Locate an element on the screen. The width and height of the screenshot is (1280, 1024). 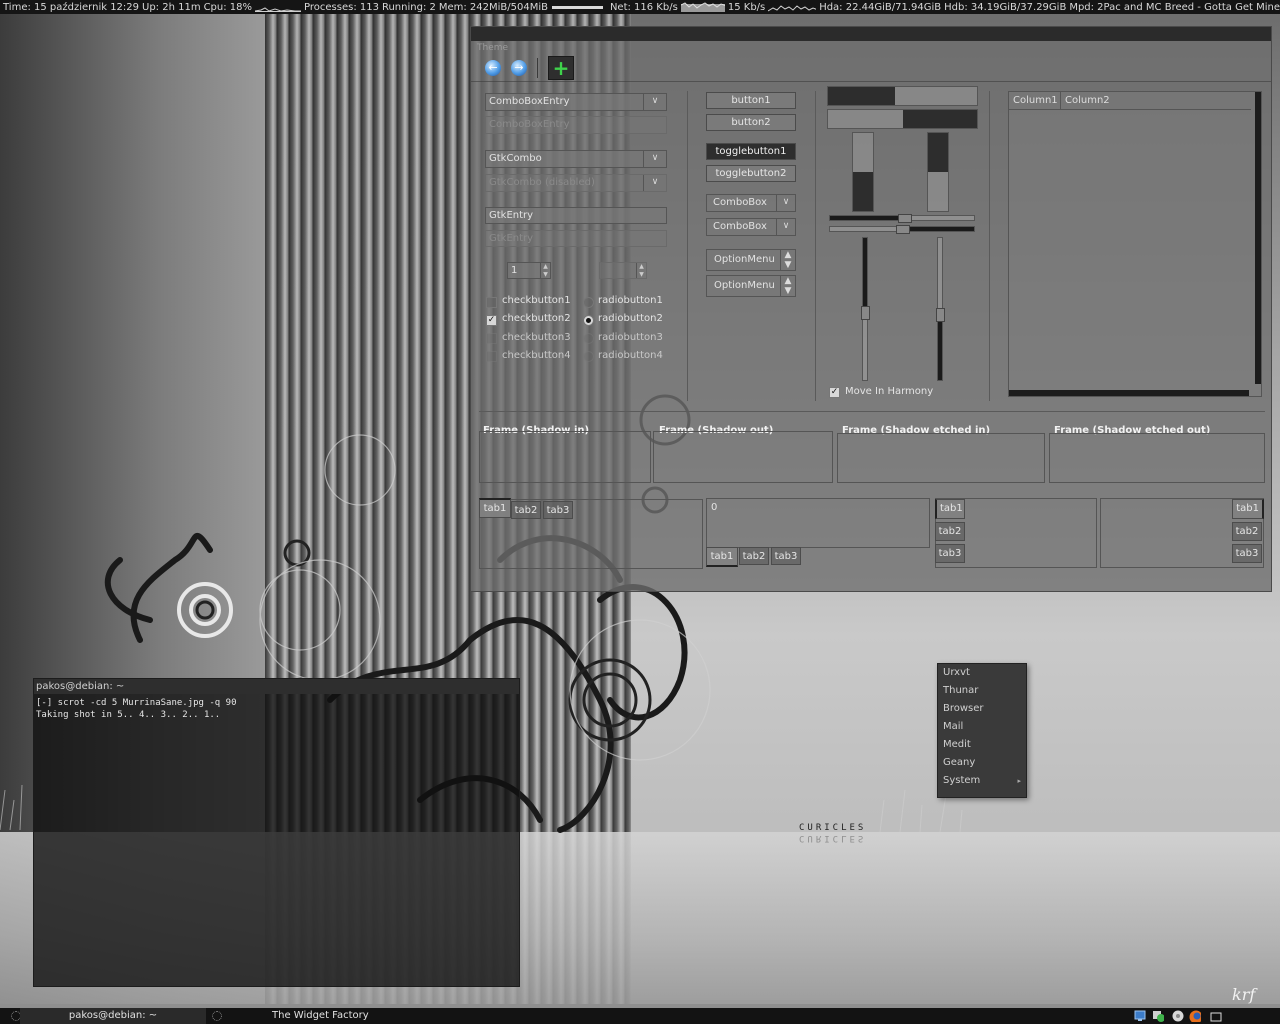
window-titlebar is located at coordinates (871, 34).